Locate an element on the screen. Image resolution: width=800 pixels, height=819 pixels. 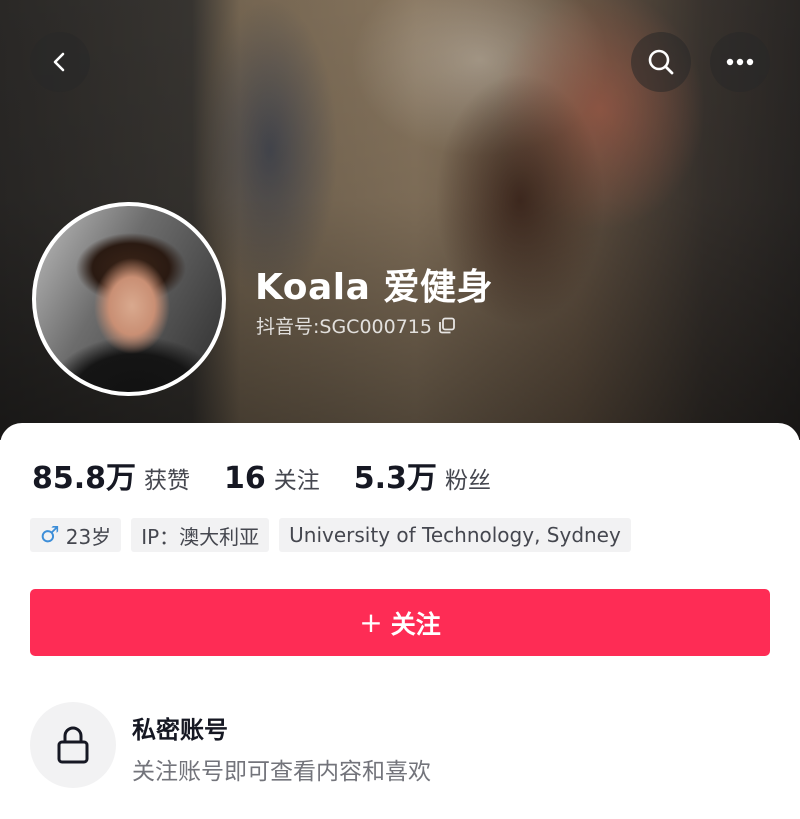
school-tag: University of Technology, Sydney is located at coordinates (455, 535).